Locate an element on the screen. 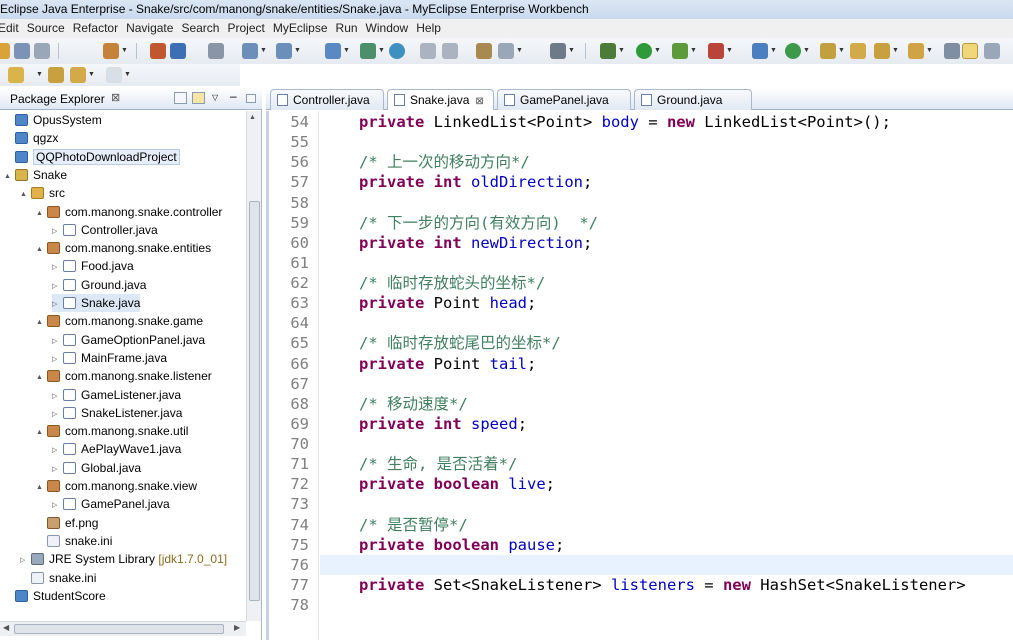 The image size is (1013, 640). tree-item: qgzx is located at coordinates (31, 138).